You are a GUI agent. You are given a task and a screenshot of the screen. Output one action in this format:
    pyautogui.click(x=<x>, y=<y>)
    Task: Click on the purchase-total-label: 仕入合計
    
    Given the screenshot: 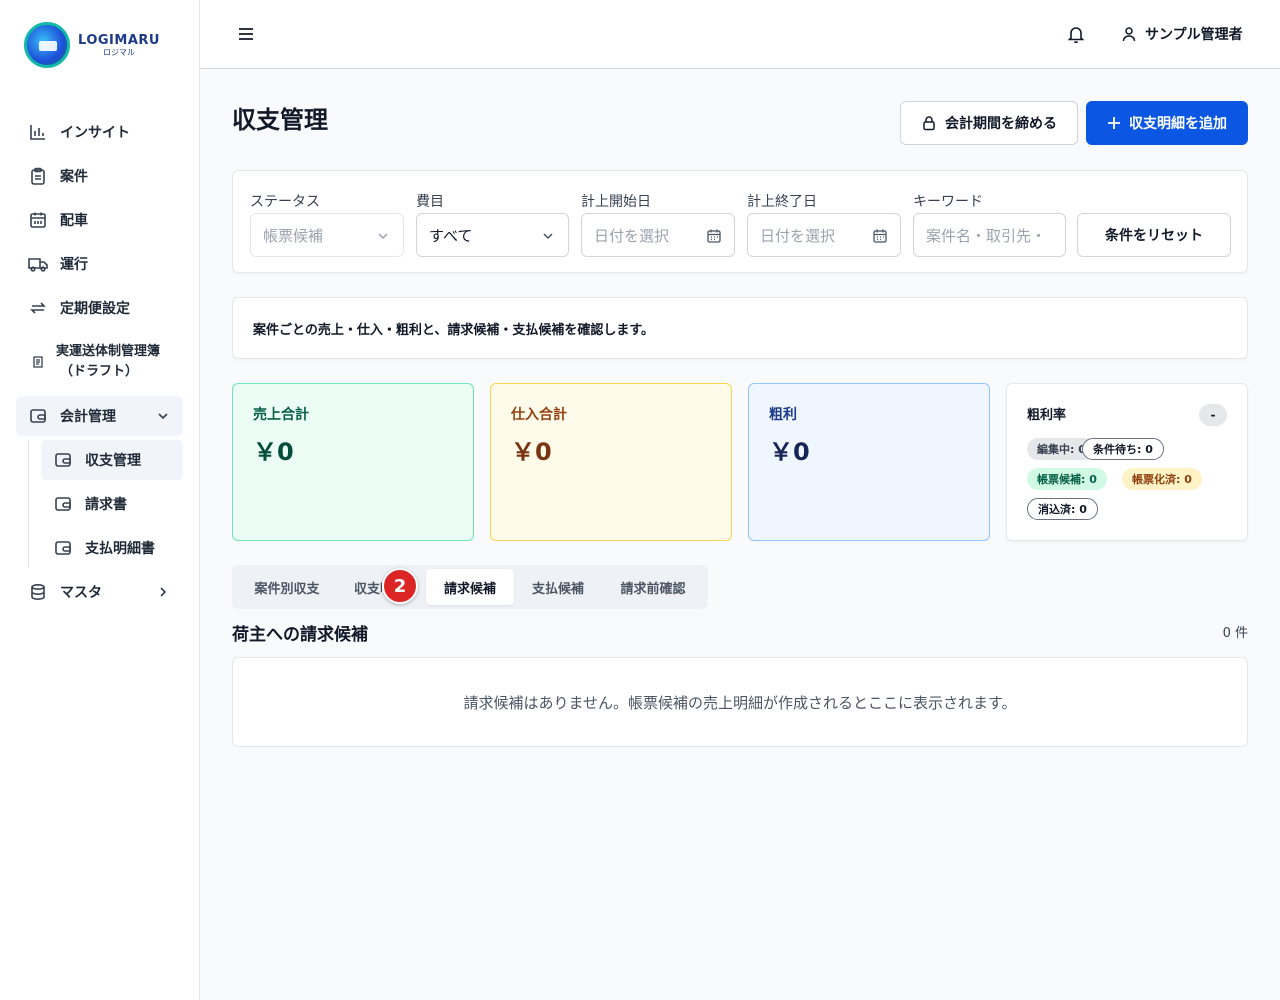 What is the action you would take?
    pyautogui.click(x=539, y=415)
    